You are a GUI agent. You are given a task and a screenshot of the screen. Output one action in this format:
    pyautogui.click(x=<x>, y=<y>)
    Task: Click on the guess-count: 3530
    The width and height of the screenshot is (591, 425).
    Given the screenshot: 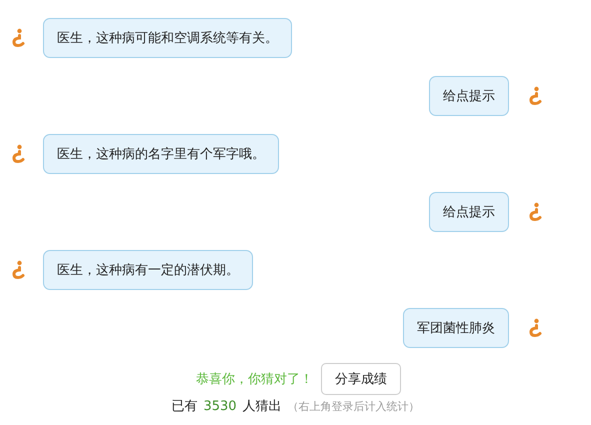 What is the action you would take?
    pyautogui.click(x=220, y=406)
    